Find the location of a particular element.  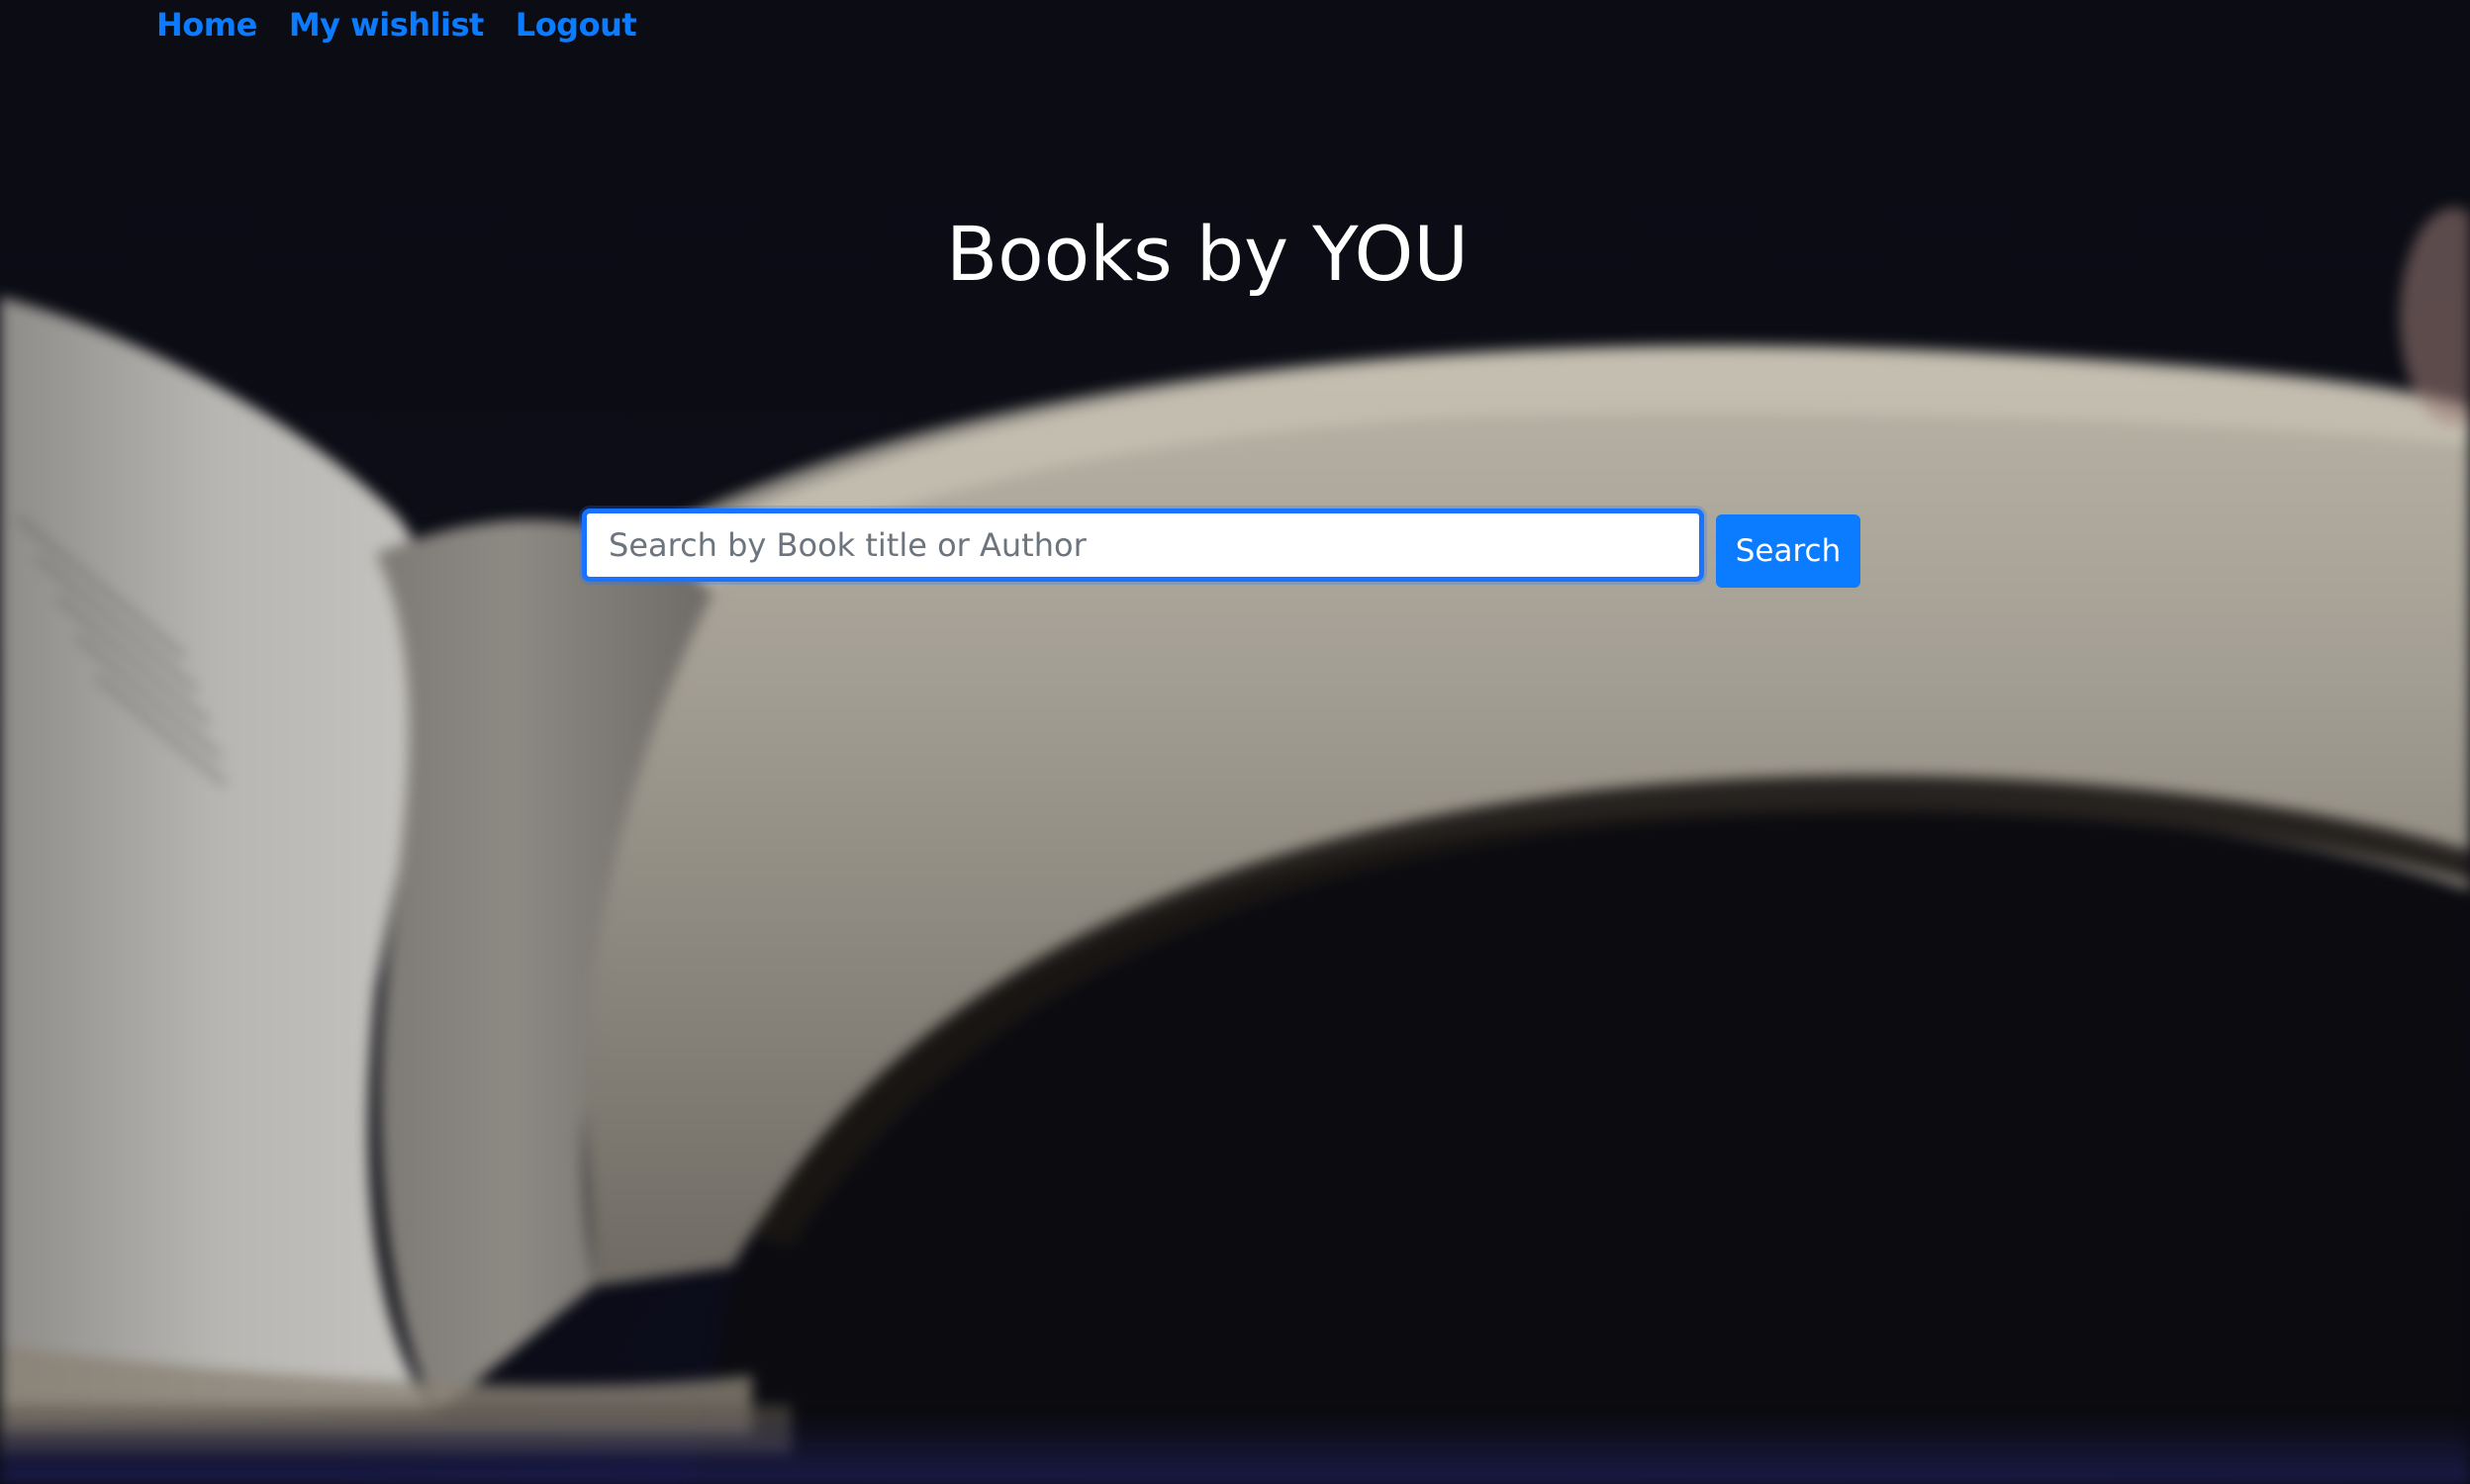

nav-home-link: Home is located at coordinates (206, 25).